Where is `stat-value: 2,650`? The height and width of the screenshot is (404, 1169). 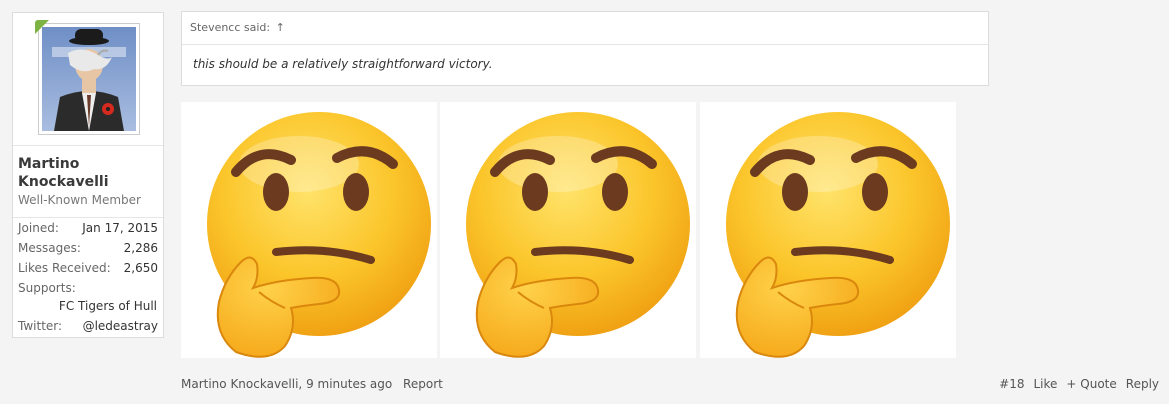
stat-value: 2,650 is located at coordinates (140, 268).